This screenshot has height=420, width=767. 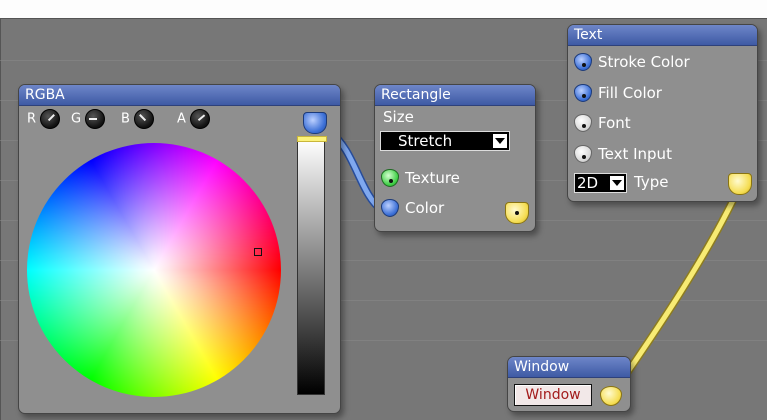 What do you see at coordinates (635, 154) in the screenshot?
I see `text-input-label: Text Input` at bounding box center [635, 154].